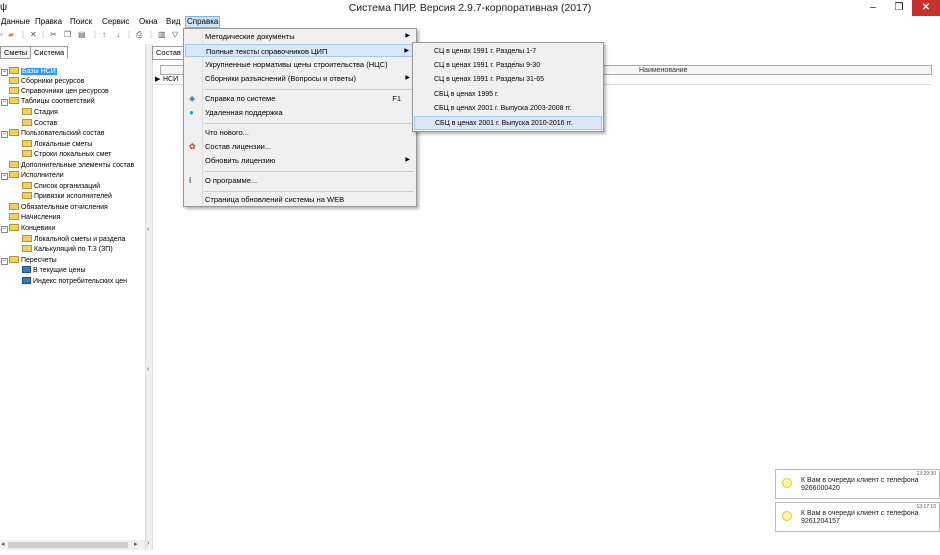 The width and height of the screenshot is (940, 555). Describe the element at coordinates (48, 22) in the screenshot. I see `menu-edit: Правка` at that location.